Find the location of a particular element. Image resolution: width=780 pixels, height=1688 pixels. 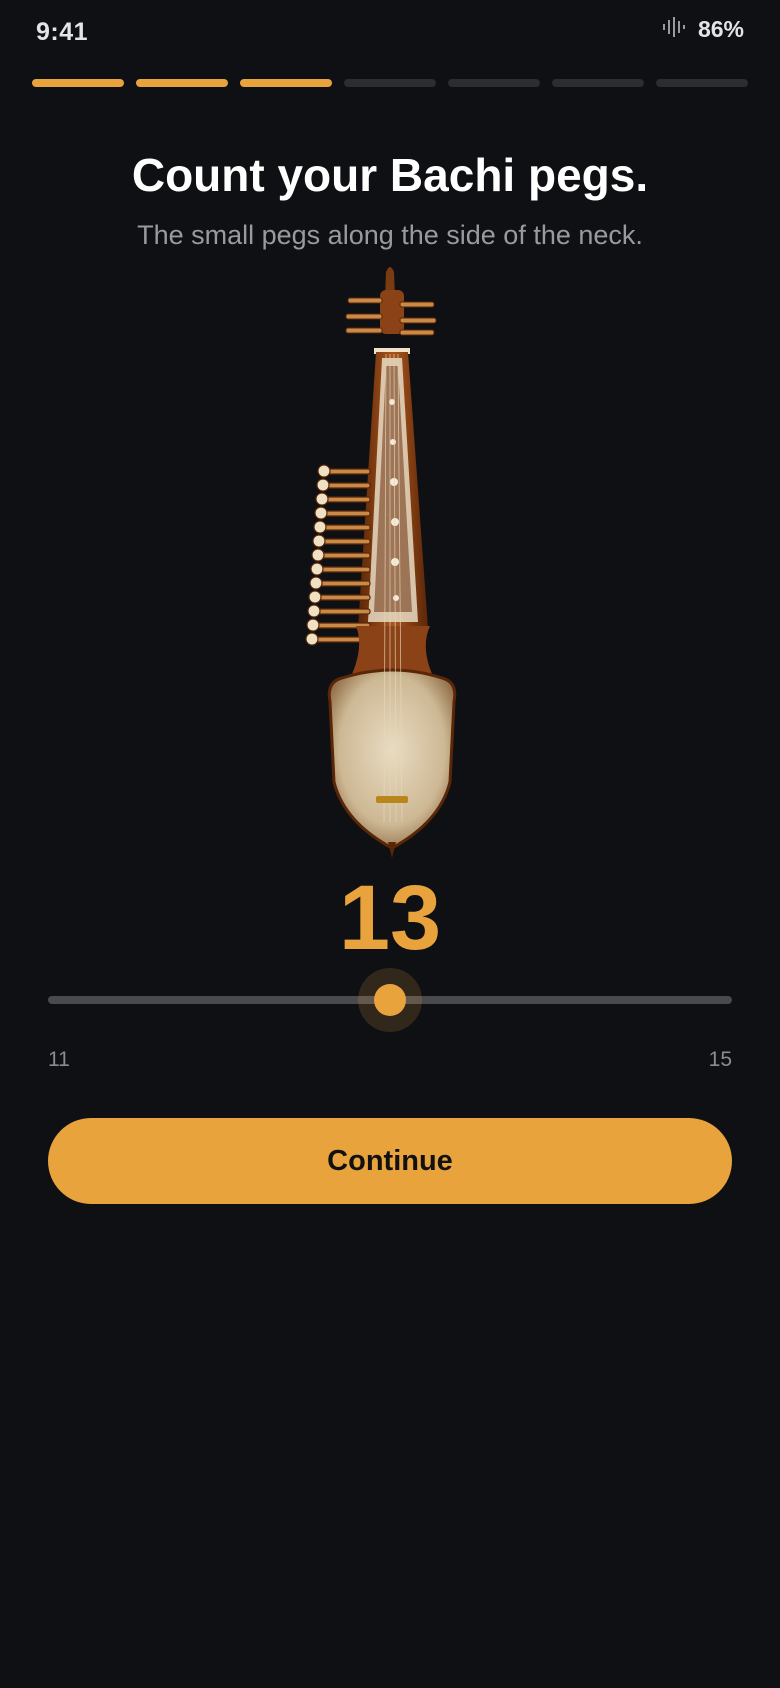

battery-percentage: 86% is located at coordinates (720, 29).